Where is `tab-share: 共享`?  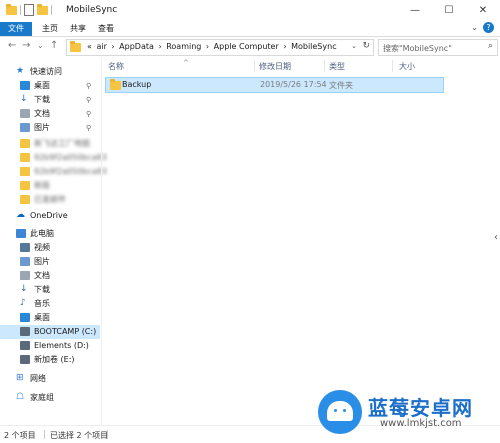
tab-share: 共享 is located at coordinates (78, 29).